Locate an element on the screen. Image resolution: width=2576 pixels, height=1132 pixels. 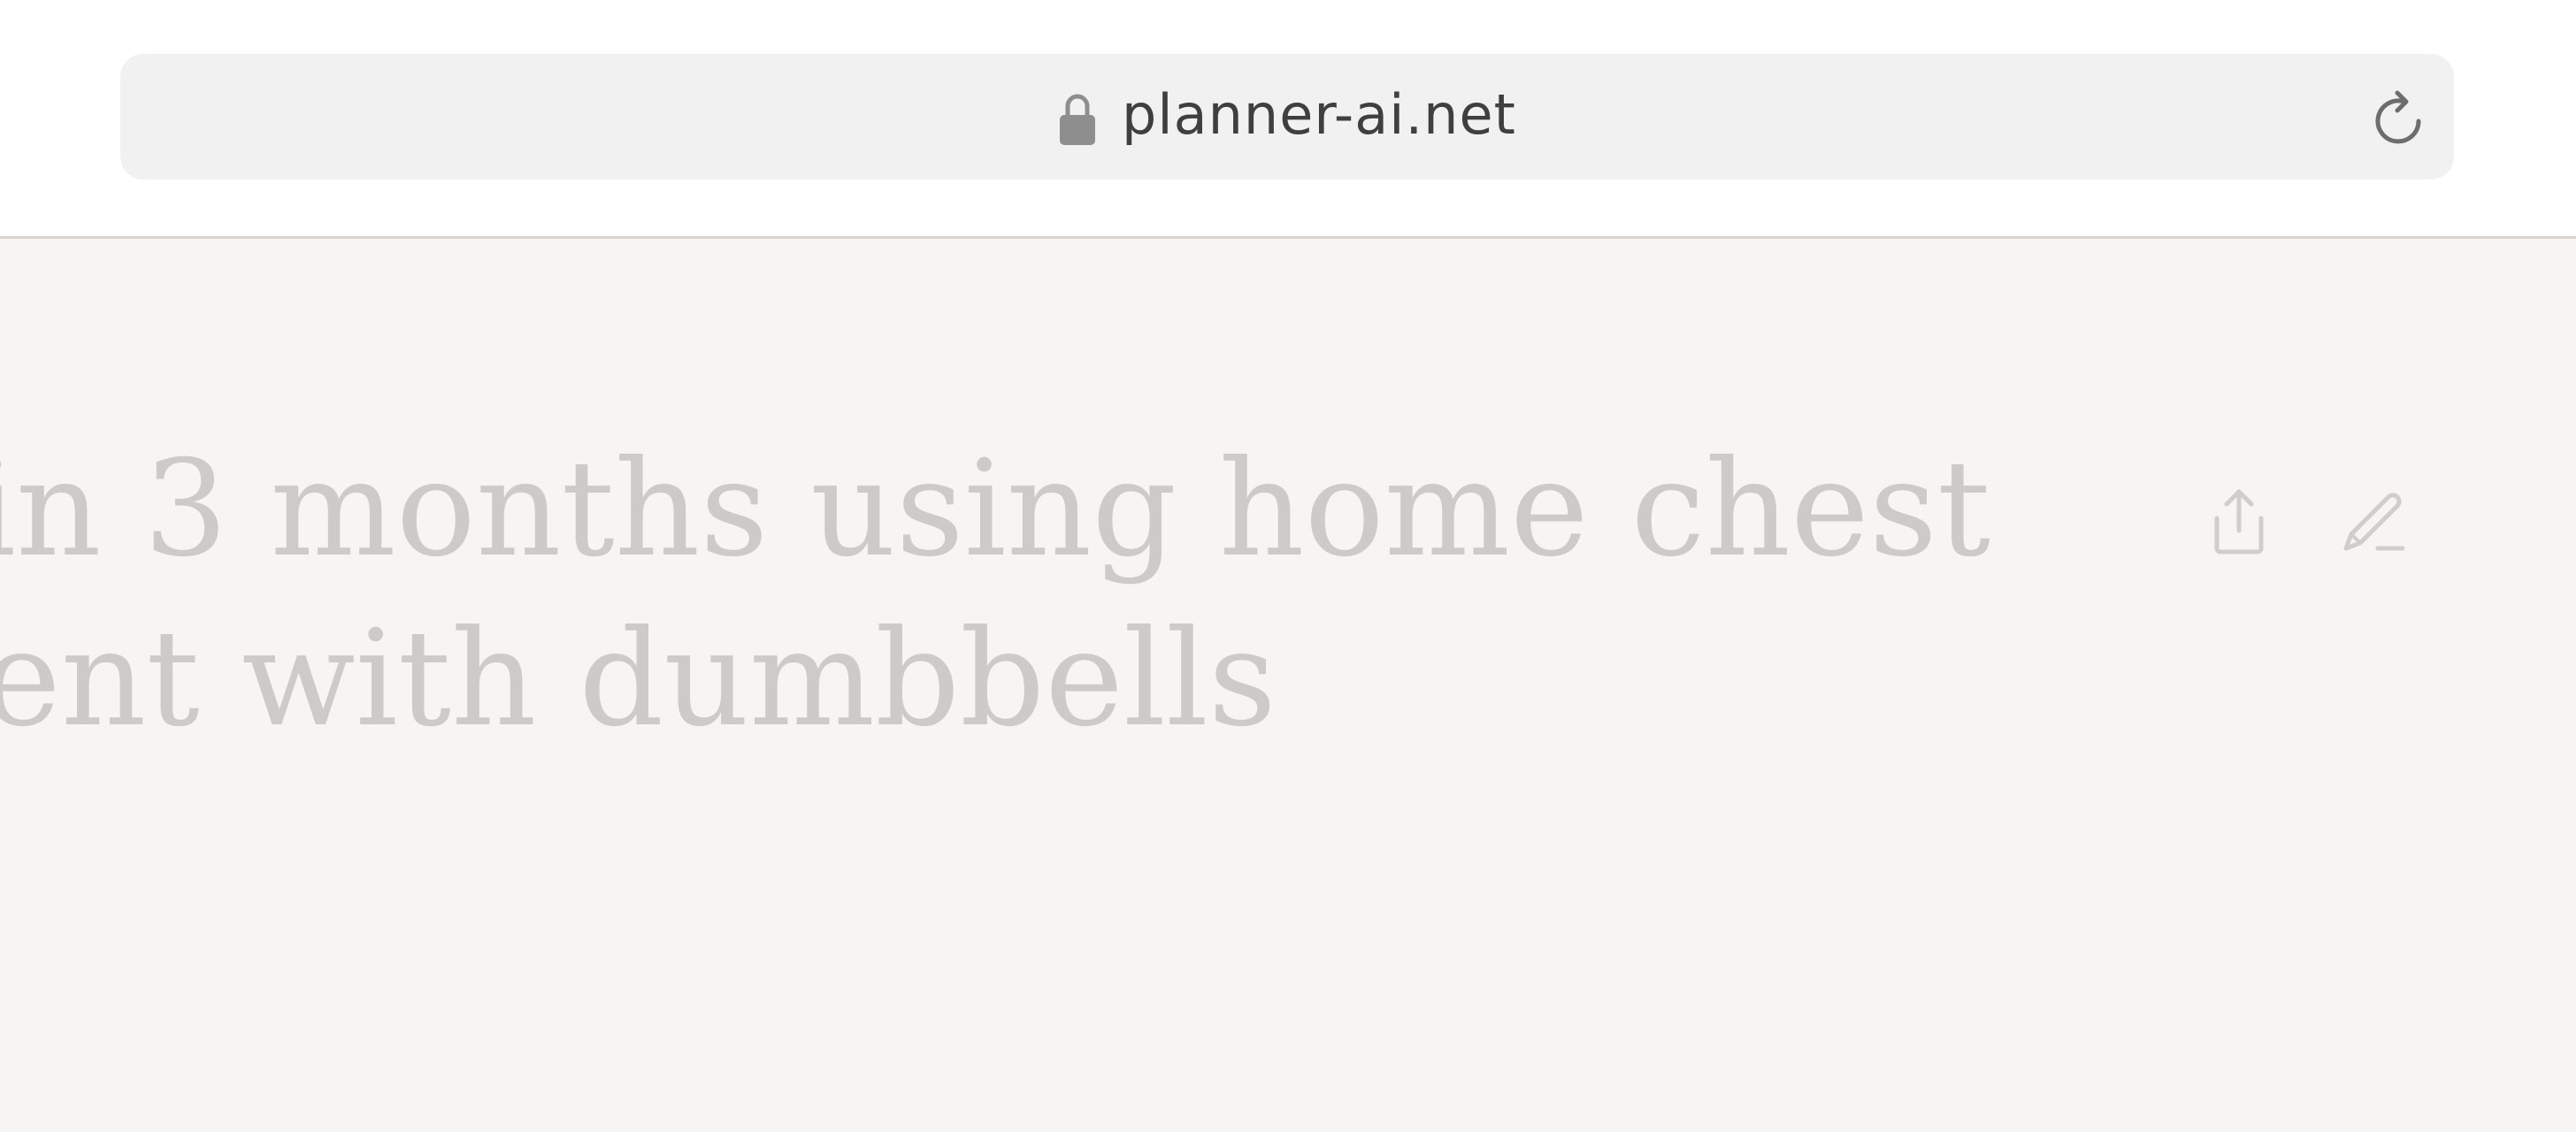
title-line-2: ent with dumbbells is located at coordinates (638, 679).